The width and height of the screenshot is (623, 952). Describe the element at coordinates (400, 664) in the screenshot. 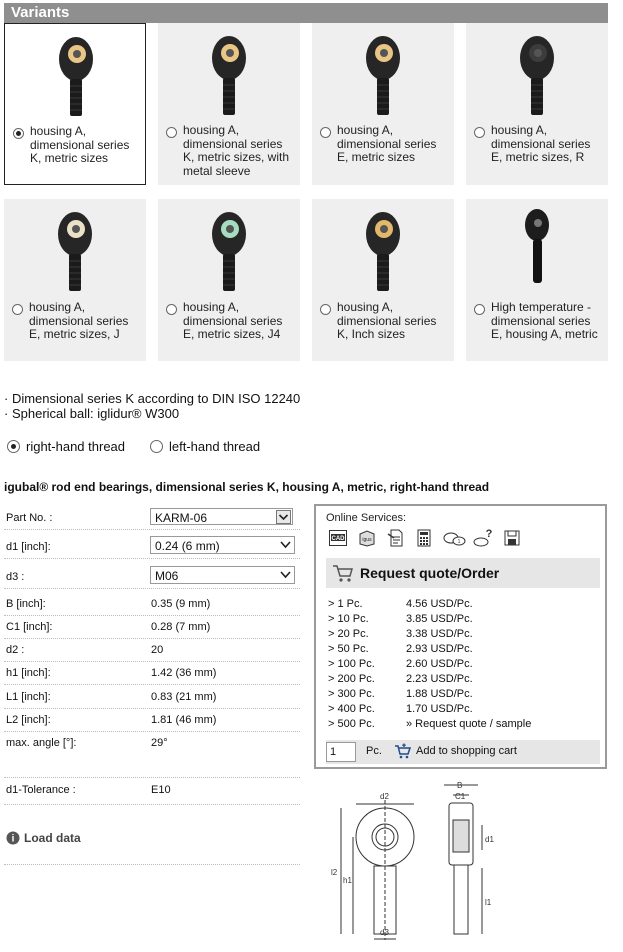

I see `price-row: > 100 Pc. 2.60 USD/Pc.` at that location.